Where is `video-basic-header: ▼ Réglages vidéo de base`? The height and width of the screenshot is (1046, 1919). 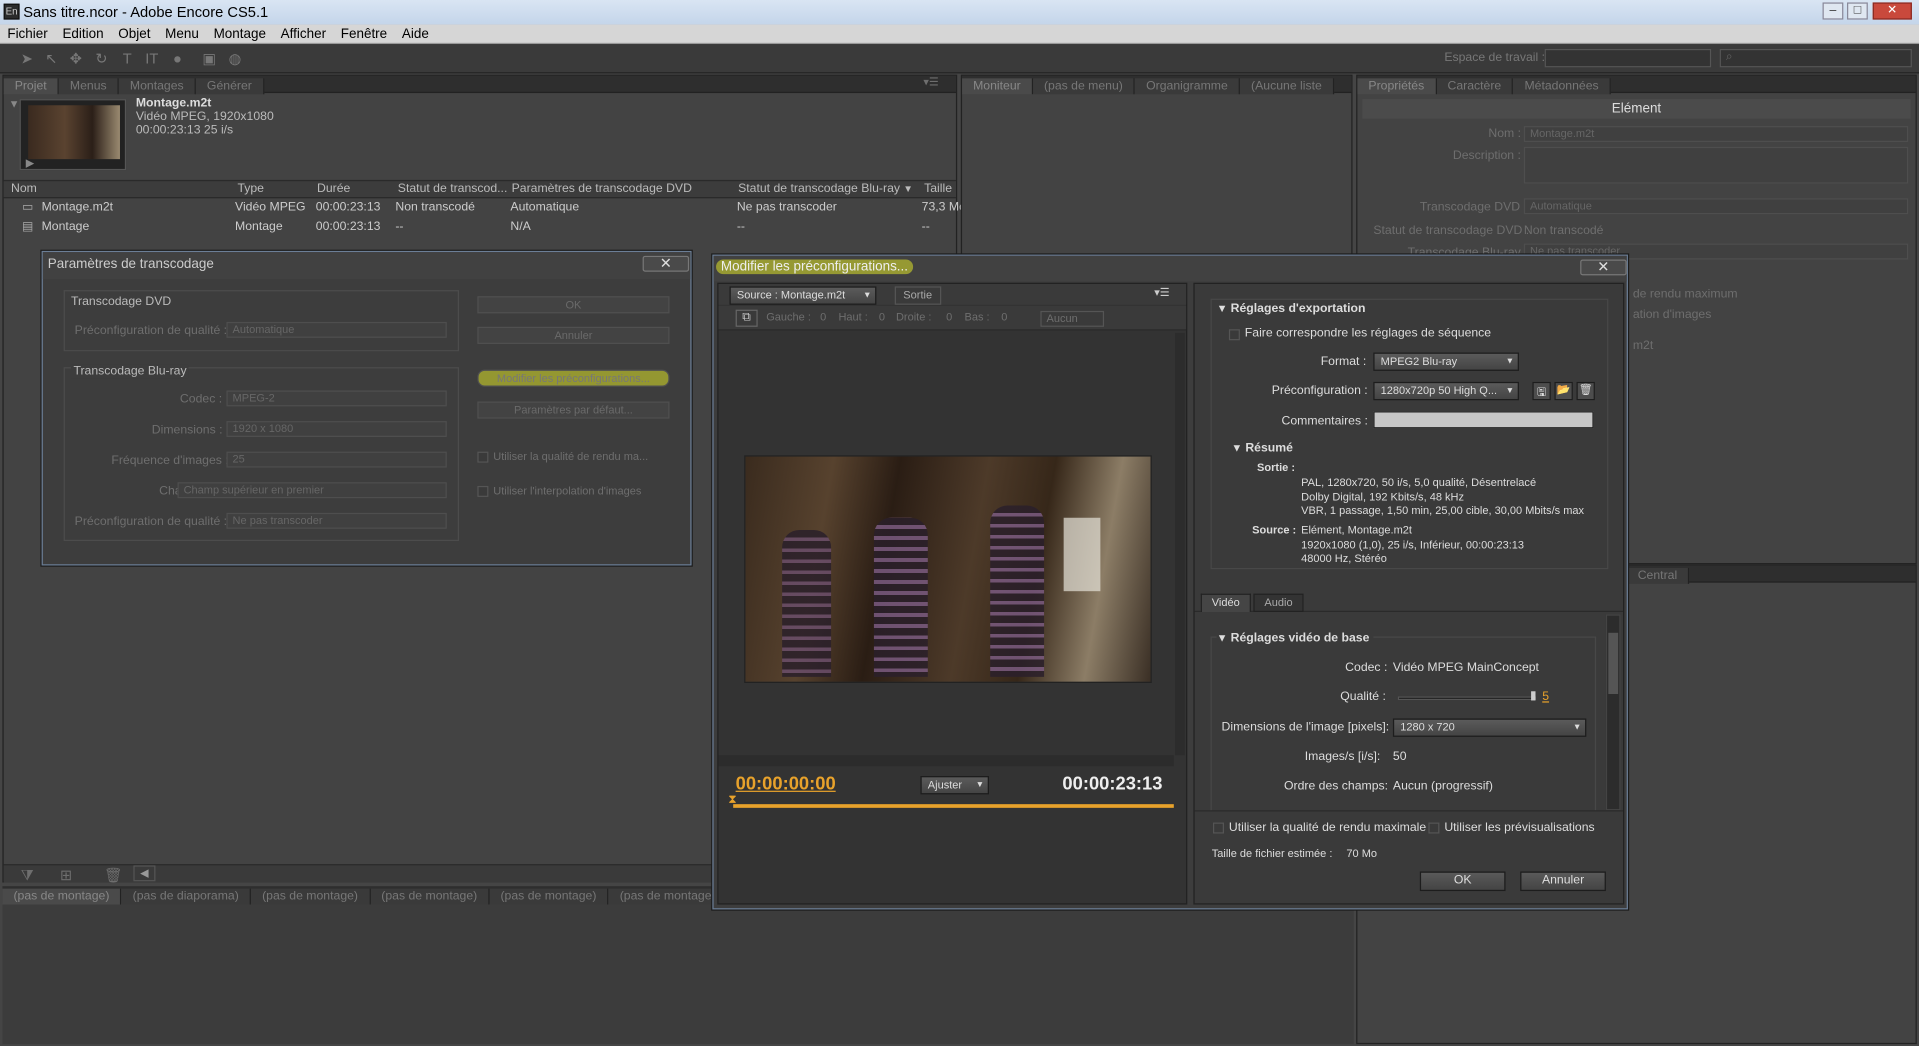
video-basic-header: ▼ Réglages vidéo de base is located at coordinates (1295, 638).